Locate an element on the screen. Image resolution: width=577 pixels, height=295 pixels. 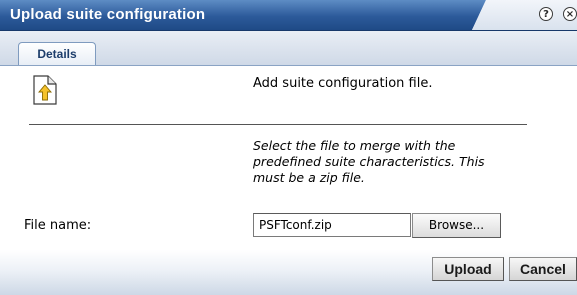
instructions-line-1: Select the file to merge with the is located at coordinates (354, 145).